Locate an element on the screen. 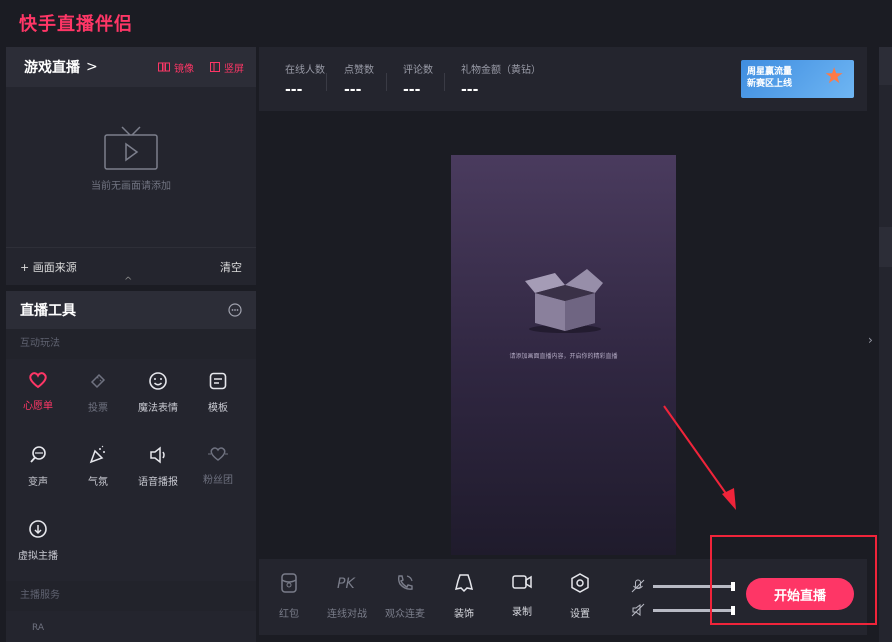 The width and height of the screenshot is (892, 642). svg-text: PK is located at coordinates (346, 584).